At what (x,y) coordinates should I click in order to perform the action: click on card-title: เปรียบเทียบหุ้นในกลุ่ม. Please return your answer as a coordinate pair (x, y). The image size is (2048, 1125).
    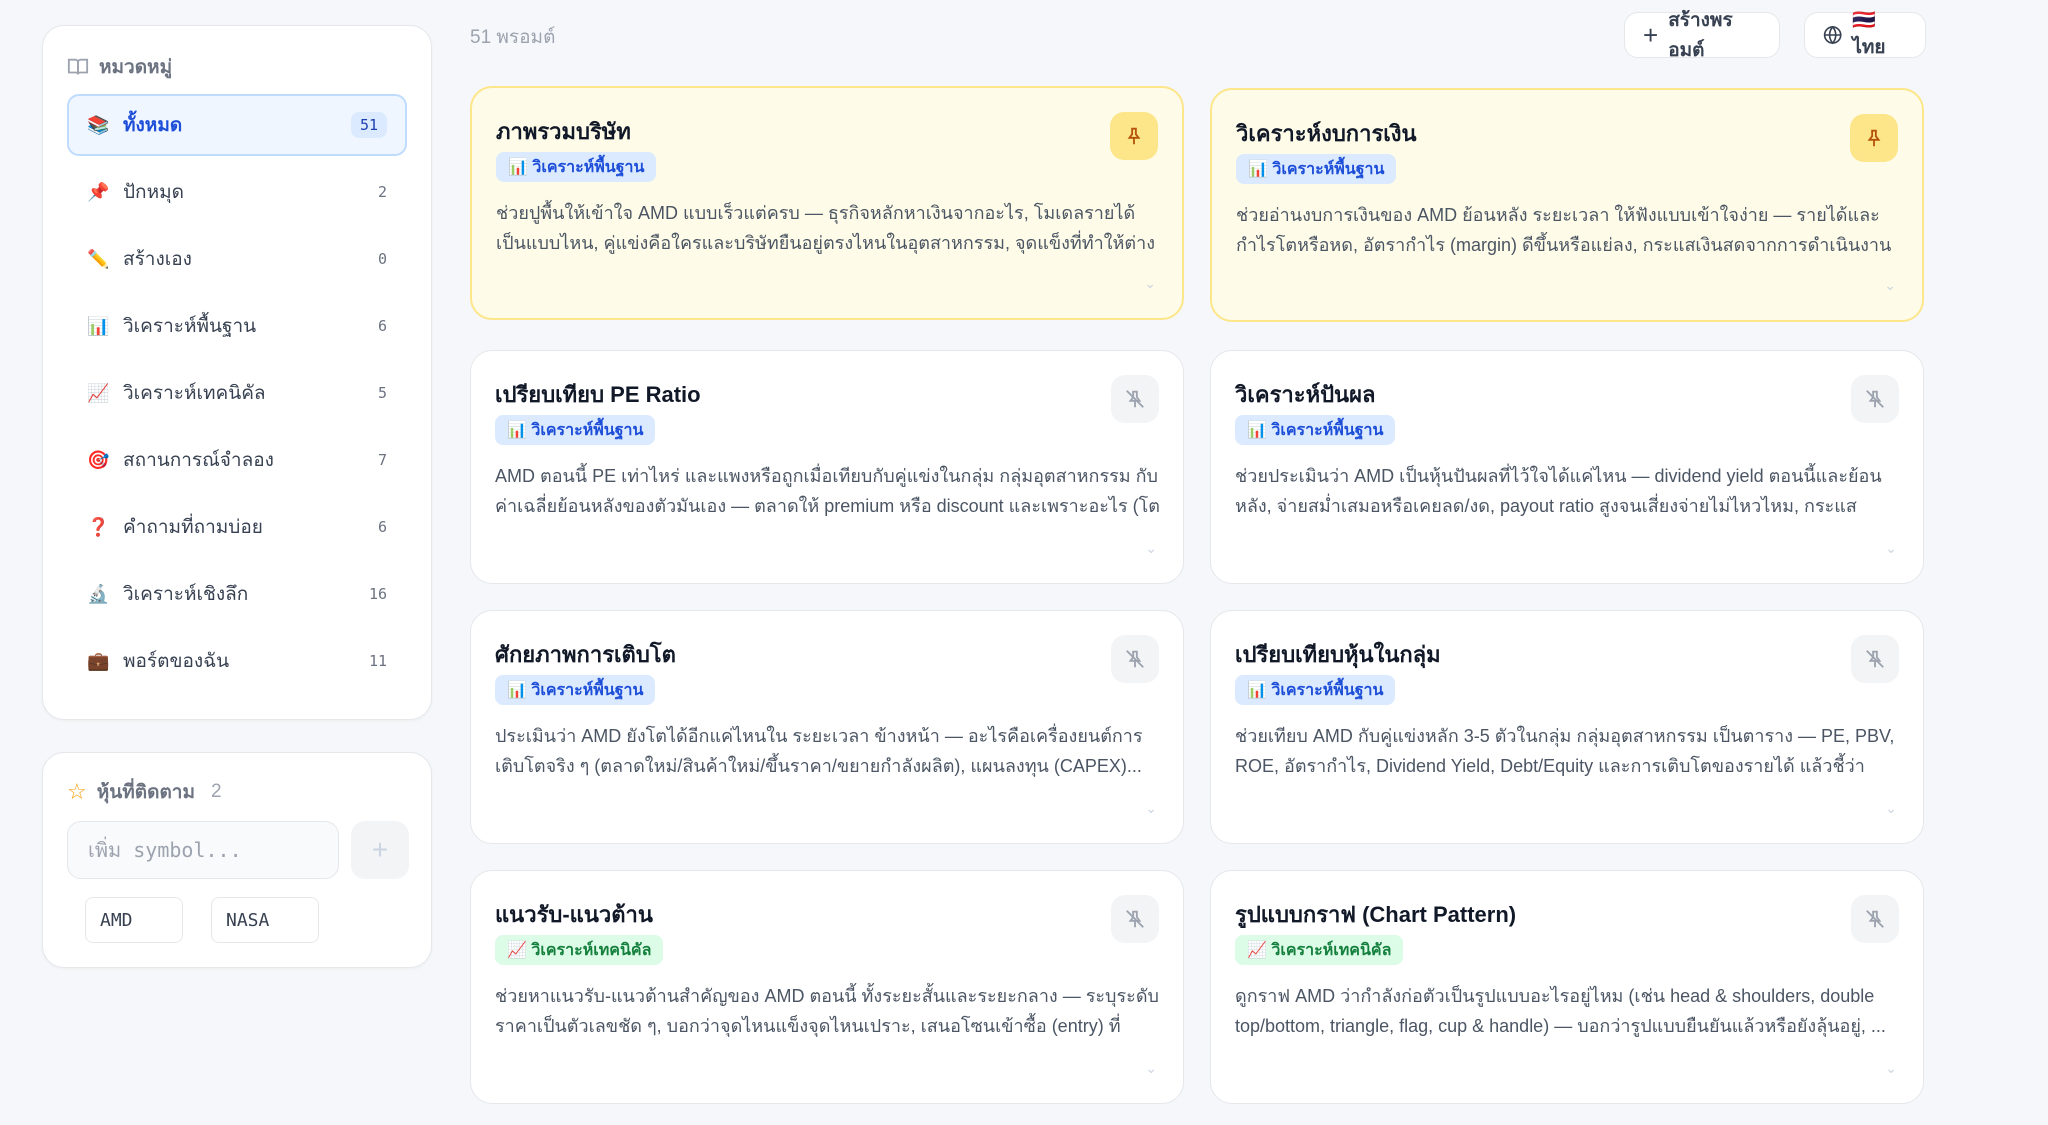
    Looking at the image, I should click on (1338, 654).